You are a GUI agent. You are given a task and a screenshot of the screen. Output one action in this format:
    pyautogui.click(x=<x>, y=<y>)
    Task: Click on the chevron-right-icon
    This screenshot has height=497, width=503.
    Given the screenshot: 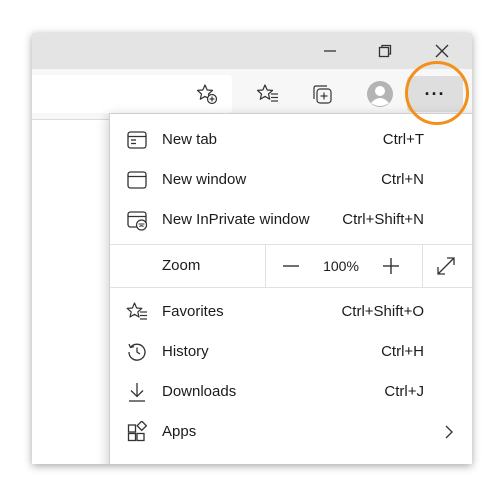 What is the action you would take?
    pyautogui.click(x=449, y=432)
    